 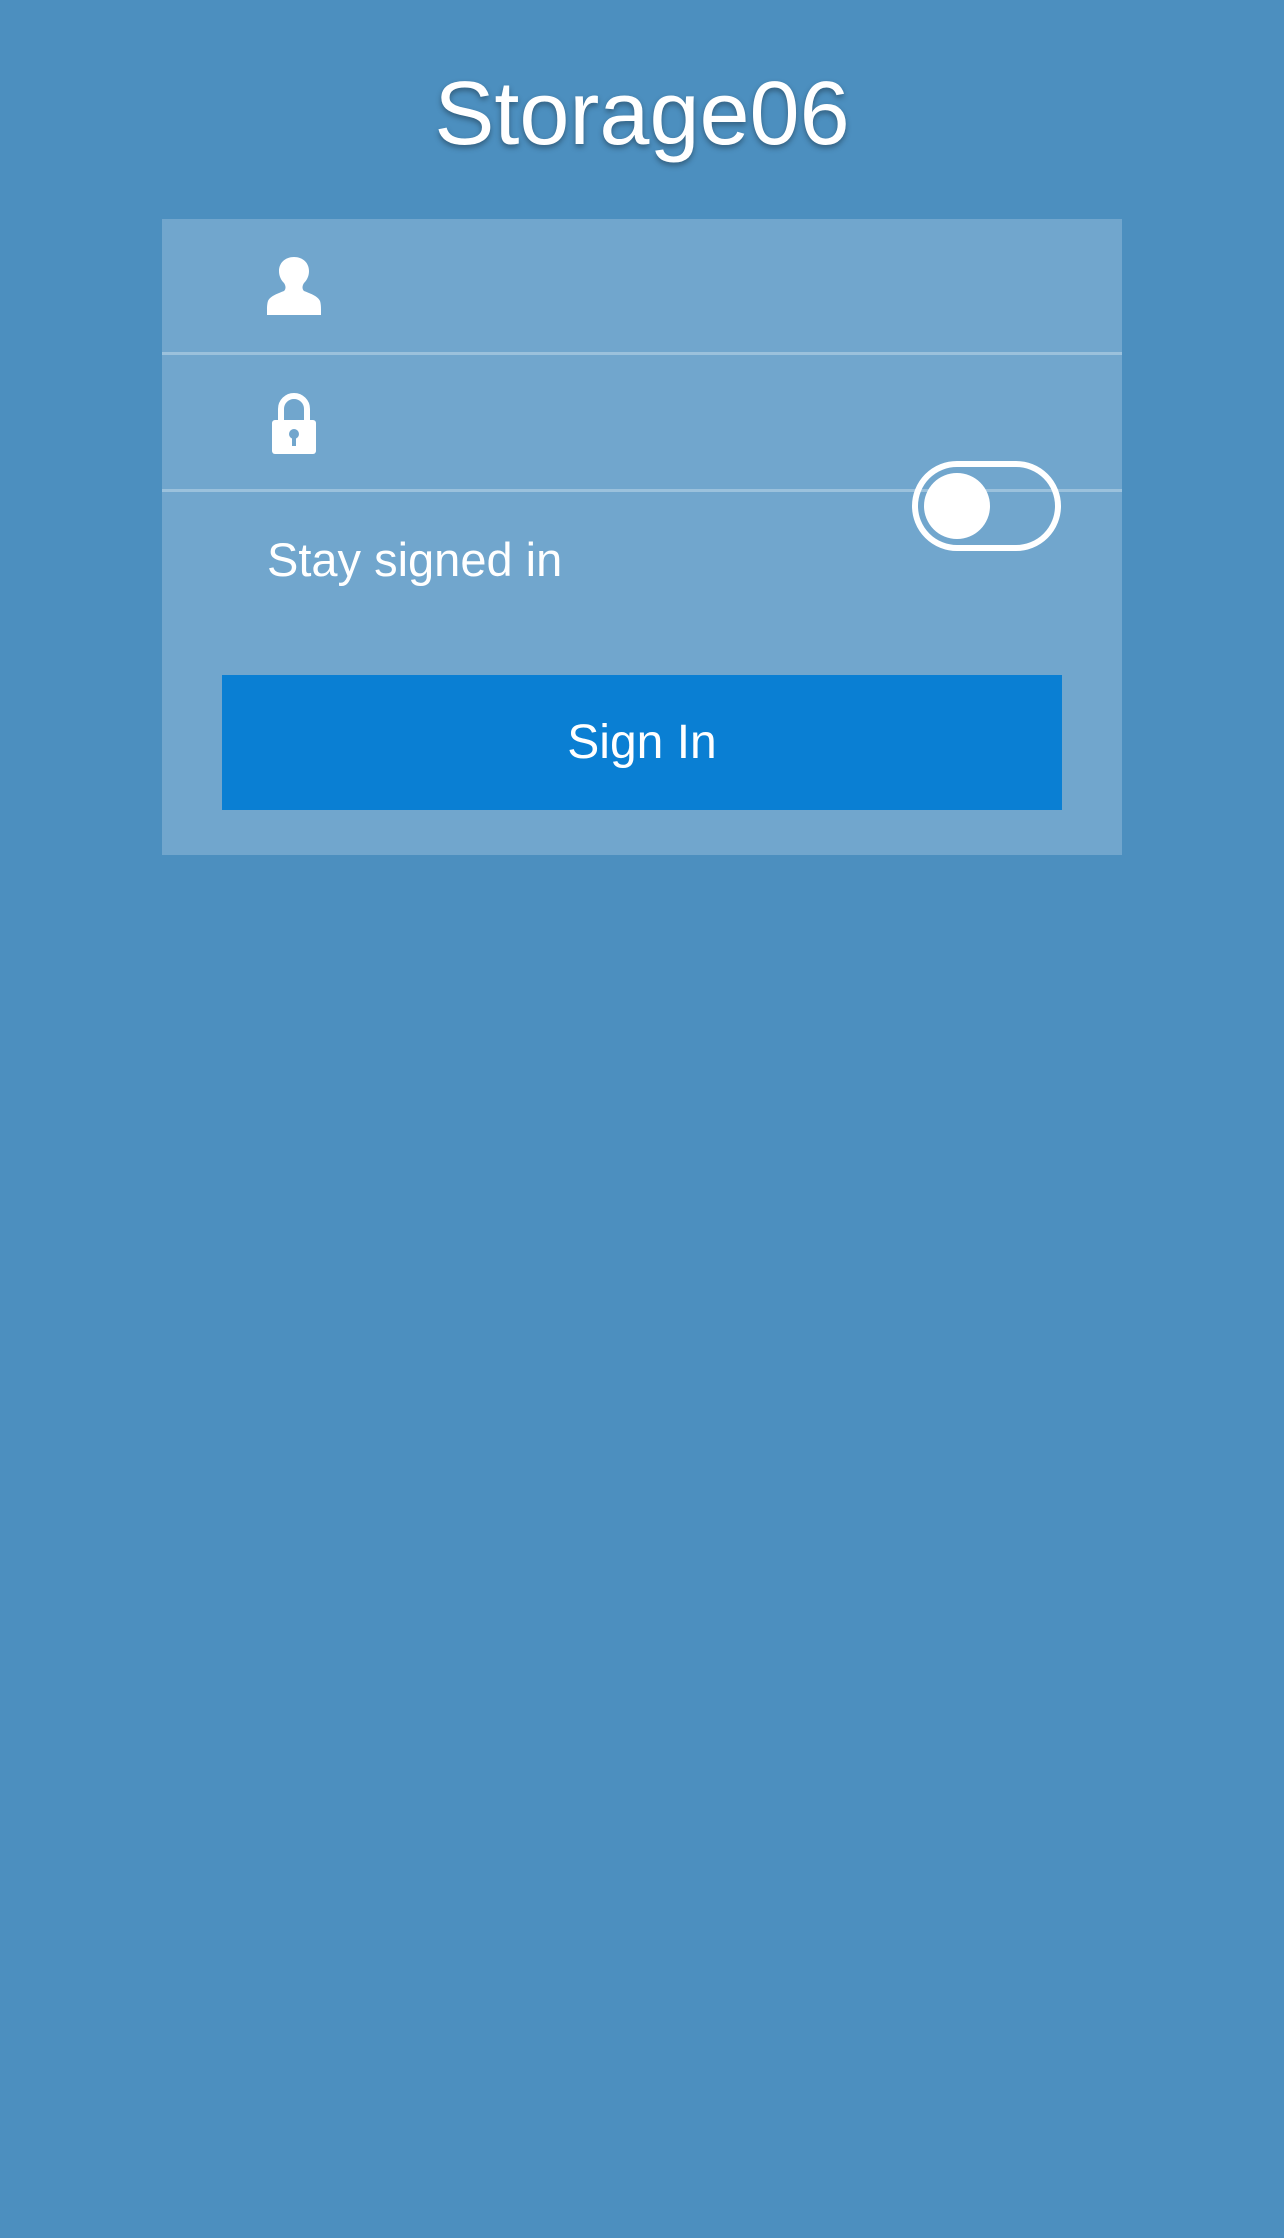 What do you see at coordinates (642, 742) in the screenshot?
I see `sign-in-button: Sign In` at bounding box center [642, 742].